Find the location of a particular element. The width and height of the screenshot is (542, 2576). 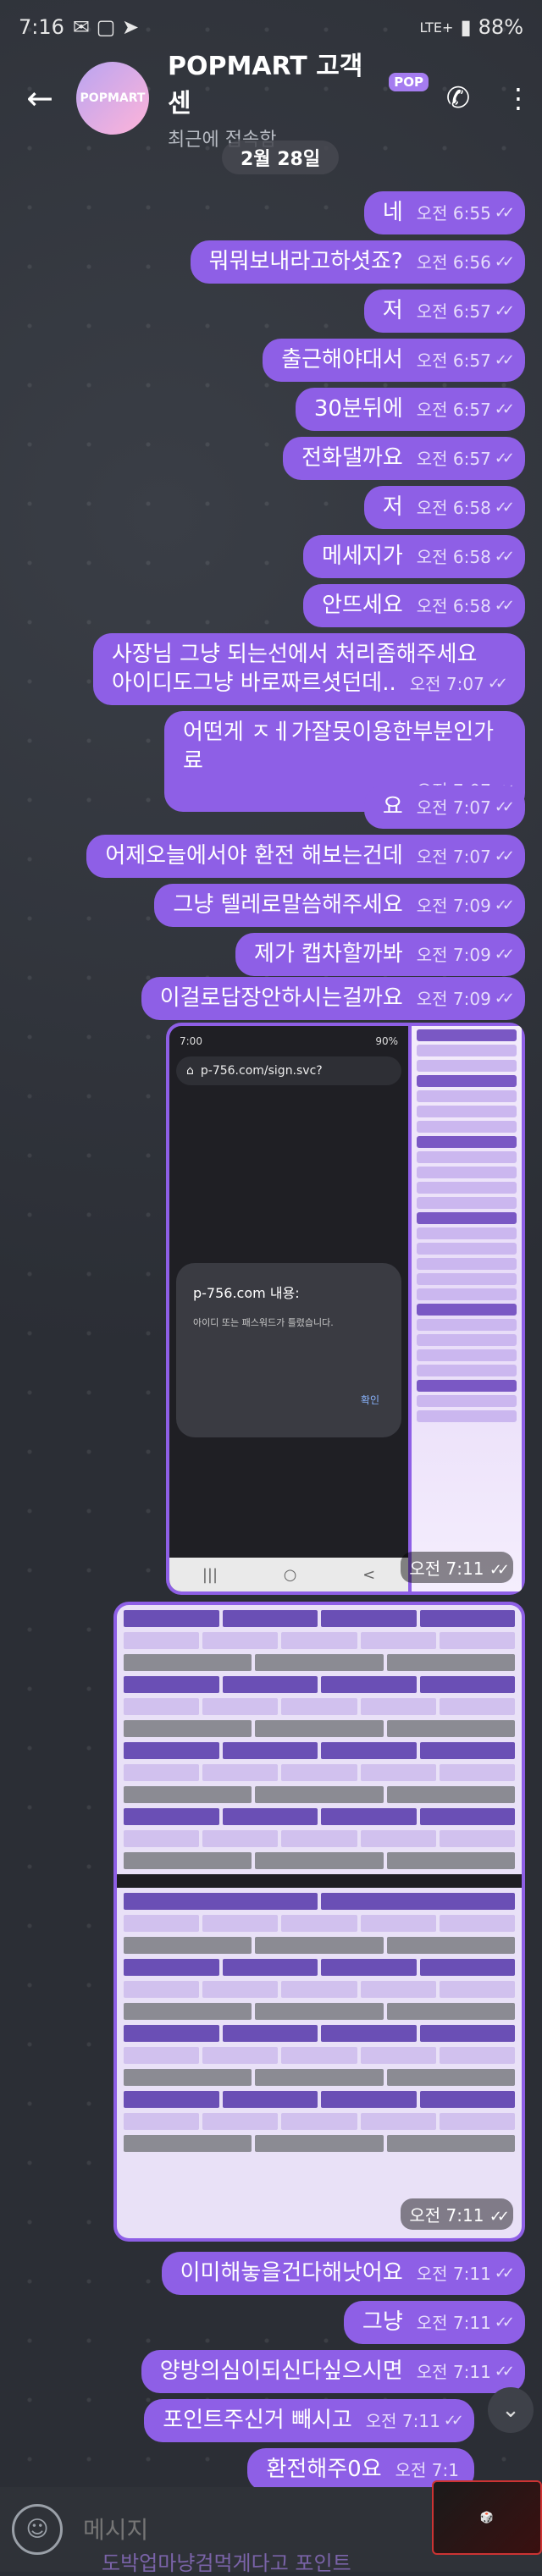

message-bubble: 그냥 오전 7:11 ✓✓ is located at coordinates (434, 2323).